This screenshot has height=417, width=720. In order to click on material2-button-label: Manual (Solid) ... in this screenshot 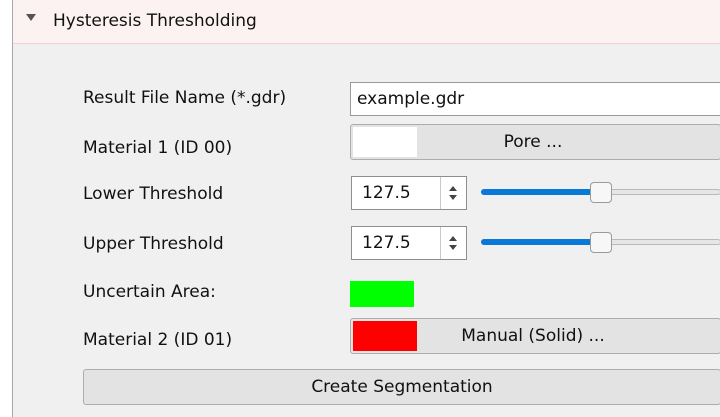, I will do `click(533, 336)`.